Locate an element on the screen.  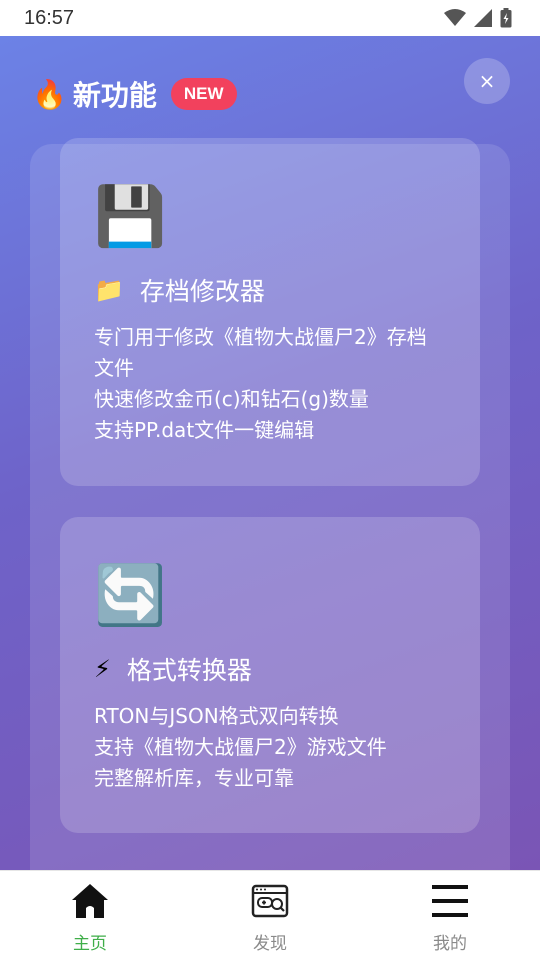
lightning-icon: ⚡ is located at coordinates (102, 669).